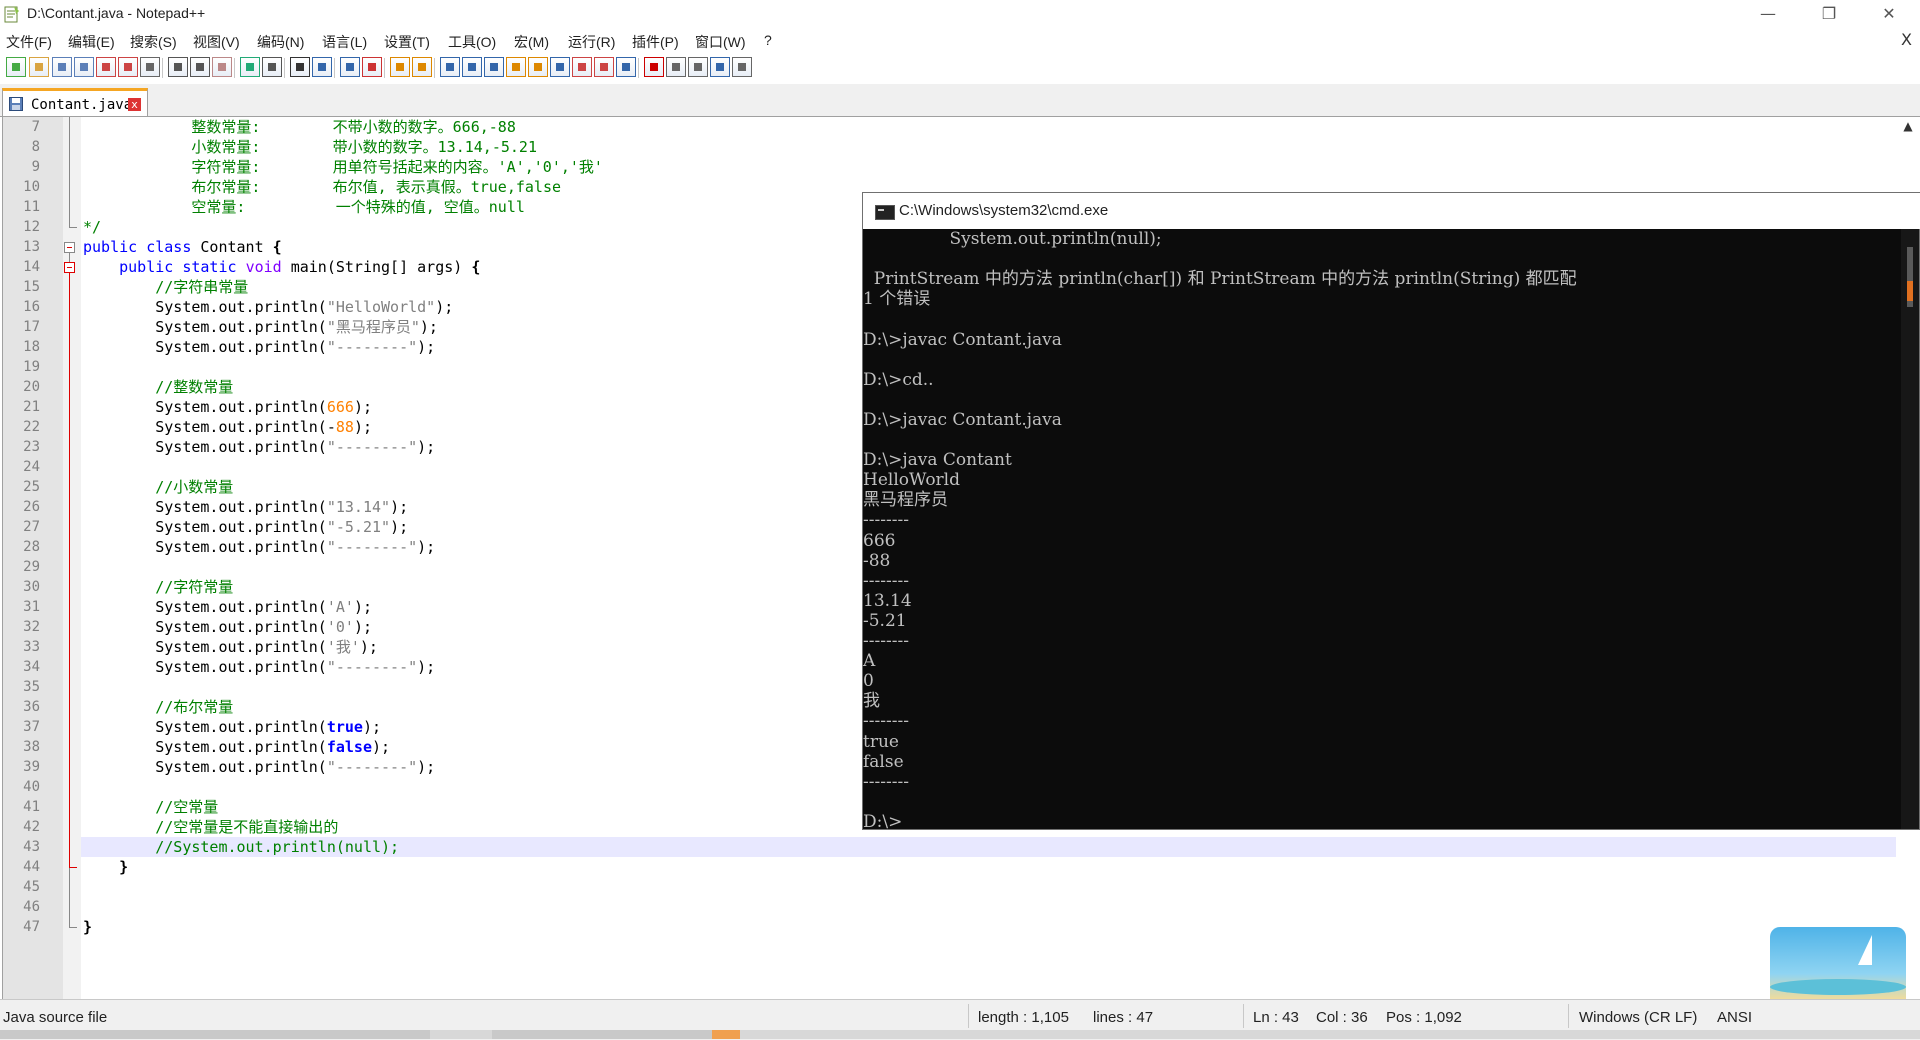 The height and width of the screenshot is (1040, 1920). I want to click on word-wrap-icon, so click(450, 67).